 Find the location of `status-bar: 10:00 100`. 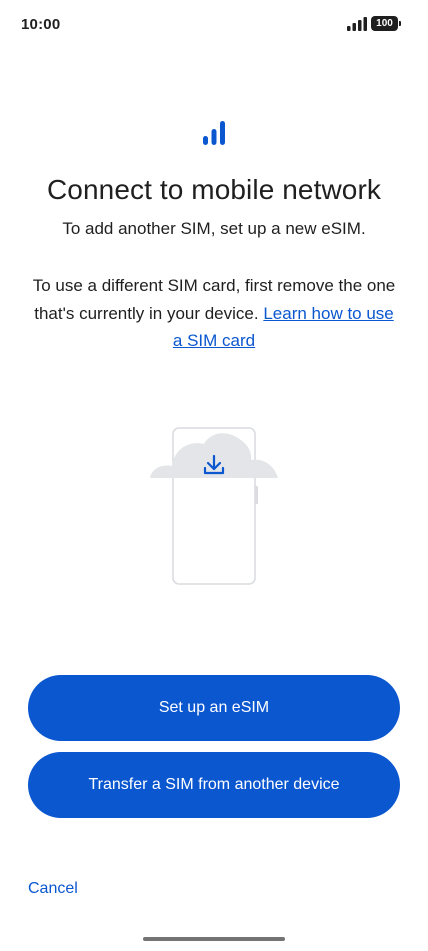

status-bar: 10:00 100 is located at coordinates (214, 24).